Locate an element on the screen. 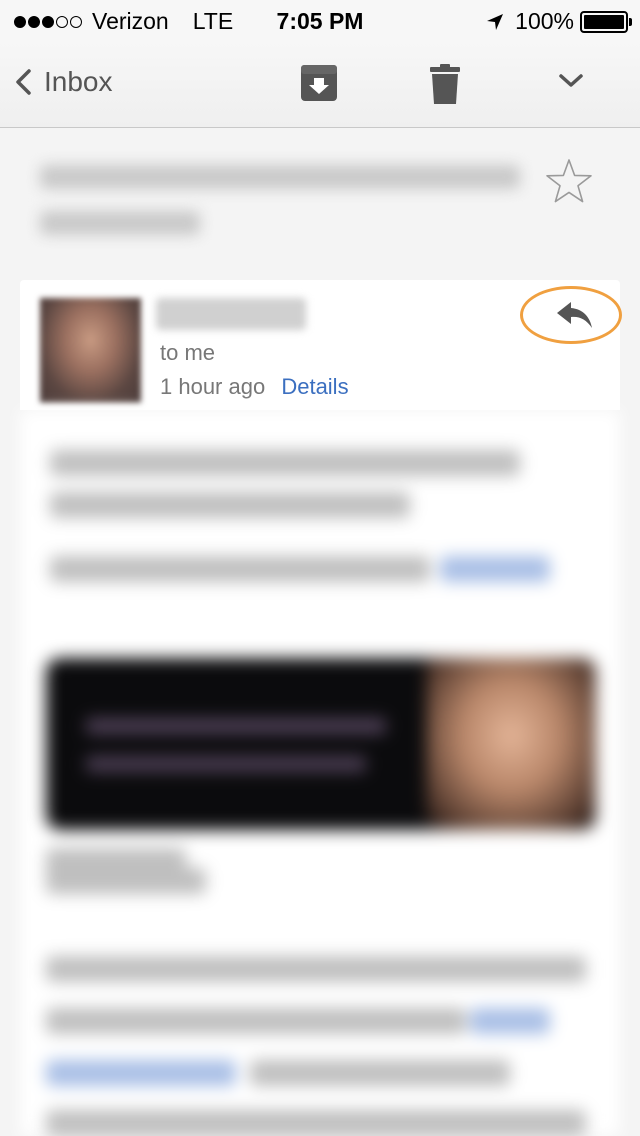 The image size is (640, 1136). chevron-down-icon is located at coordinates (571, 80).